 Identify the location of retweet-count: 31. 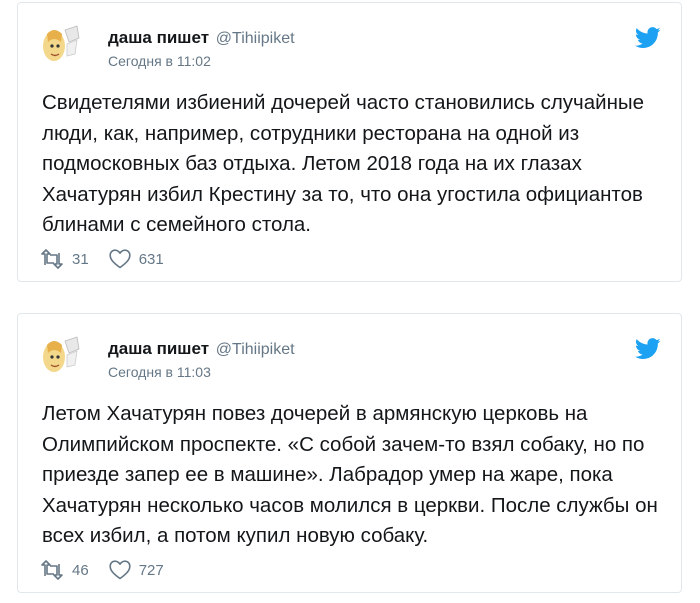
(80, 259).